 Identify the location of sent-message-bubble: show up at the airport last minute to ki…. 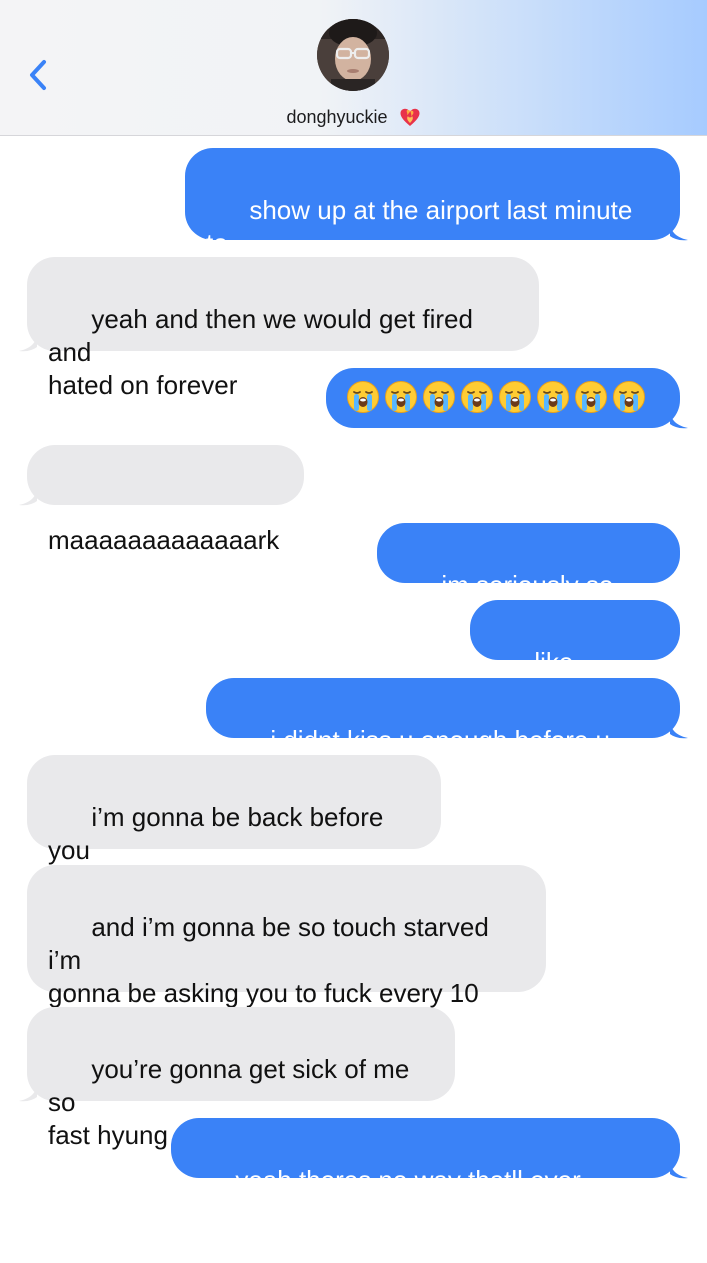
(432, 219).